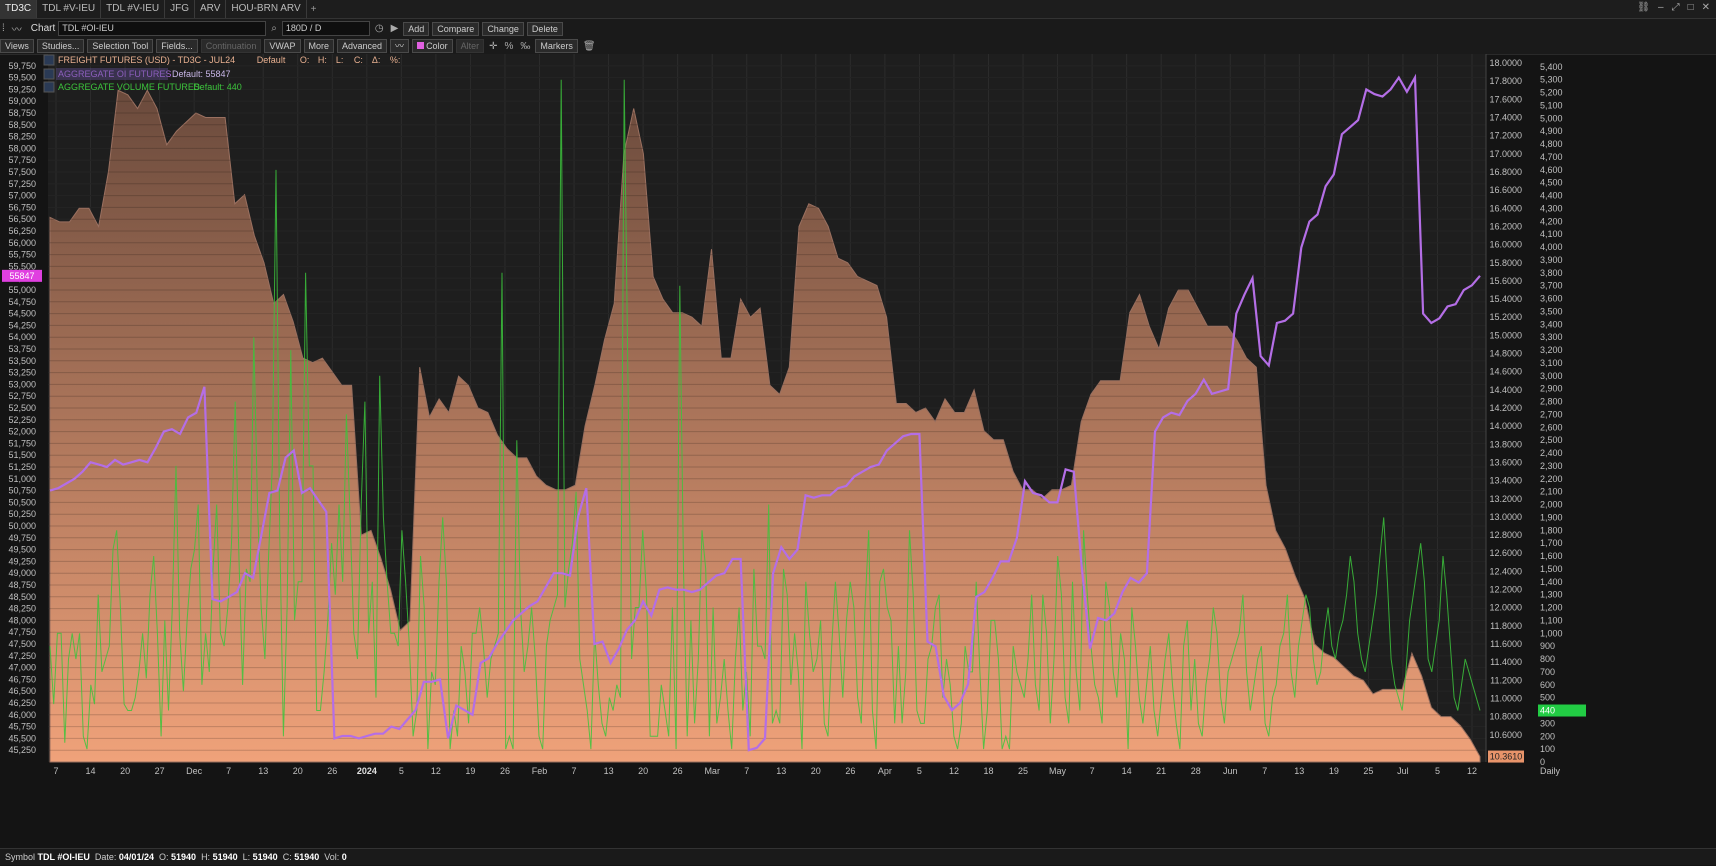  Describe the element at coordinates (274, 28) in the screenshot. I see `search-icon: ⌕` at that location.